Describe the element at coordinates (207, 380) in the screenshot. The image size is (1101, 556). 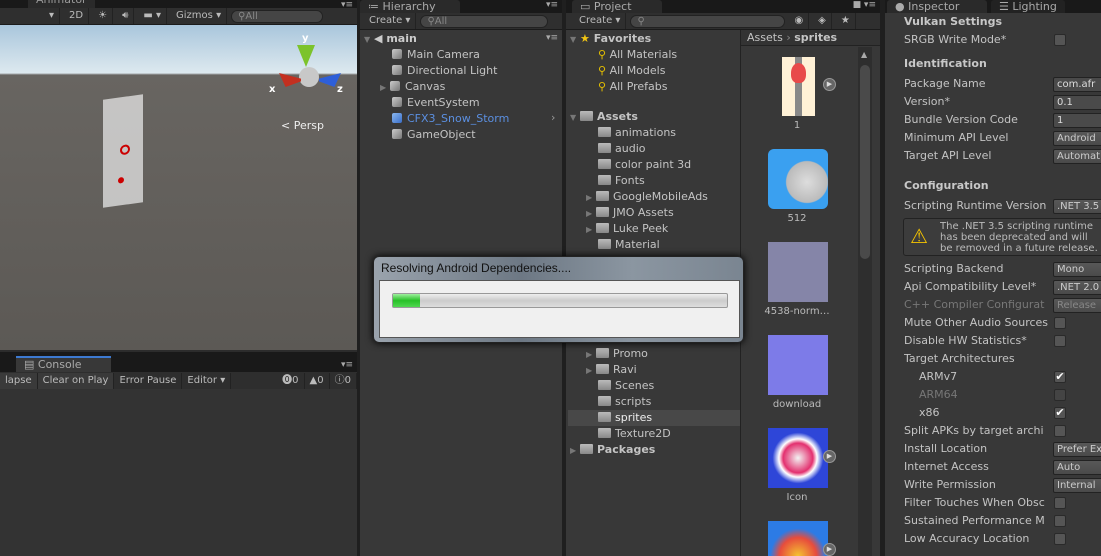
I see `editor-dropdown: Editor ▾` at that location.